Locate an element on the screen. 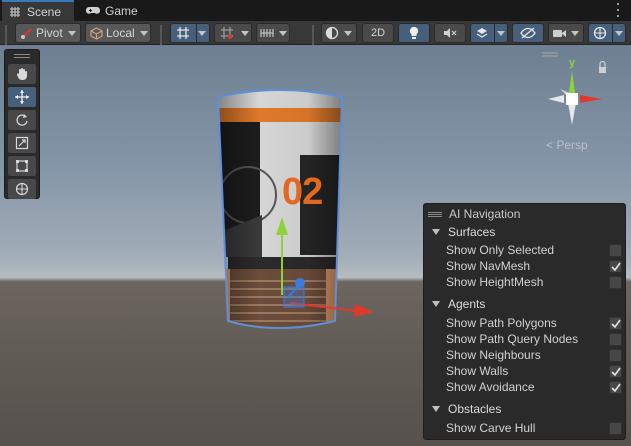 This screenshot has height=446, width=631. transform-tool-icon is located at coordinates (22, 189).